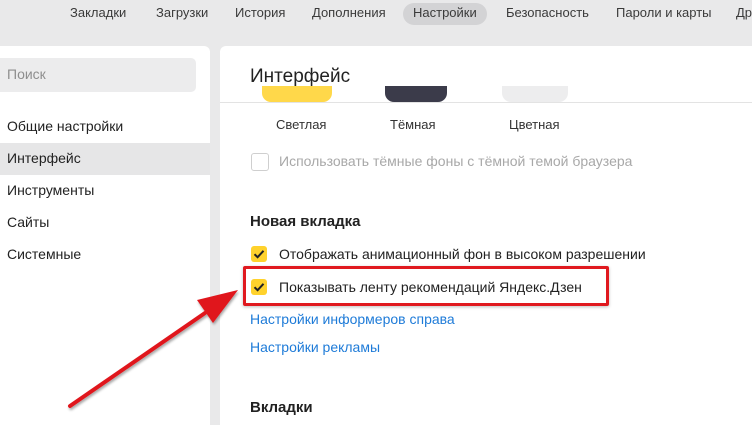  I want to click on annotation-arrow-icon, so click(153, 349).